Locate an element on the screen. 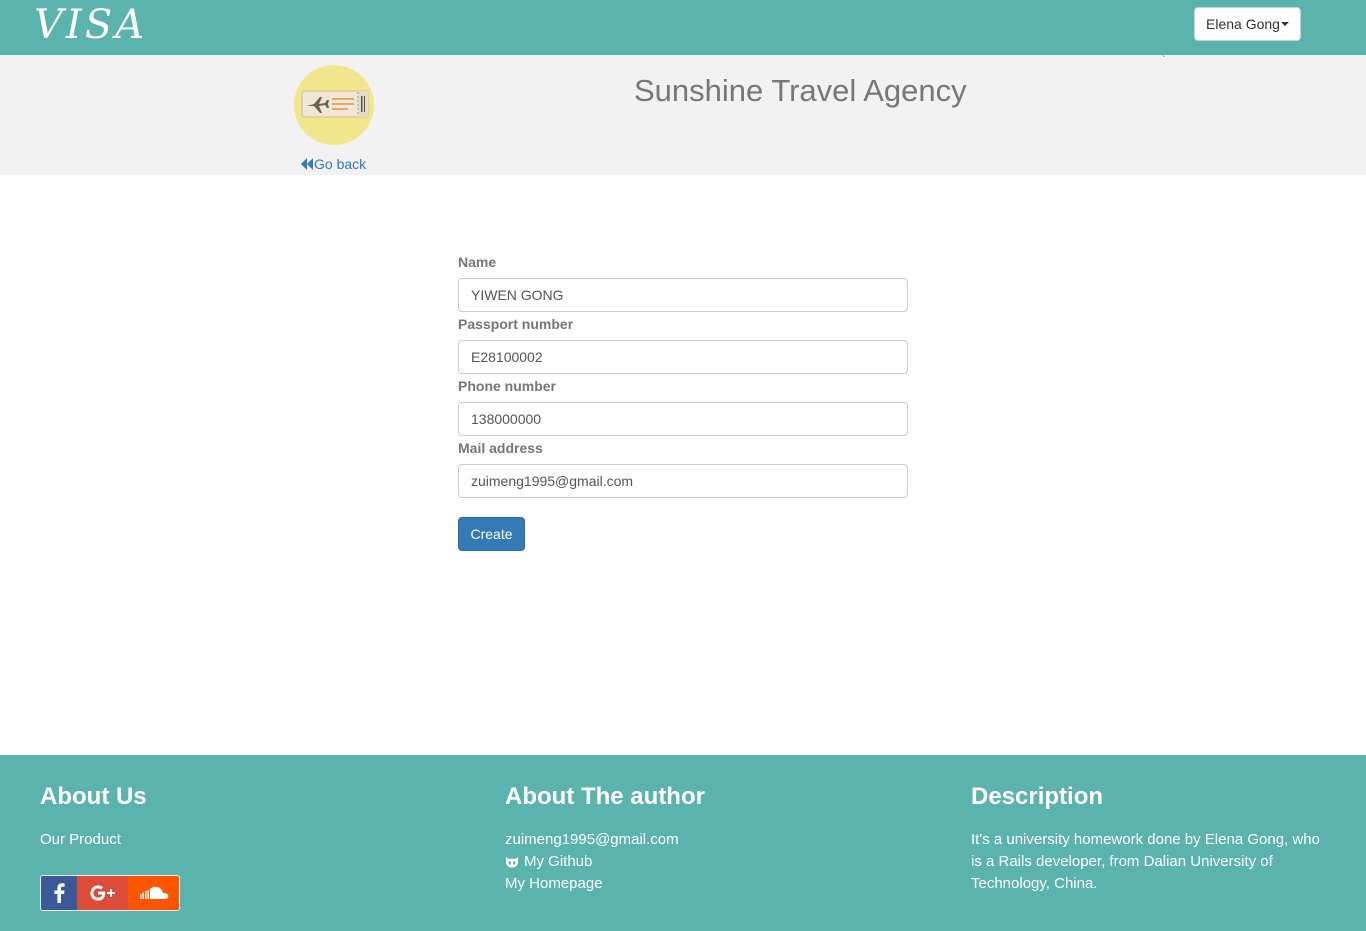  social-buttons is located at coordinates (110, 893).